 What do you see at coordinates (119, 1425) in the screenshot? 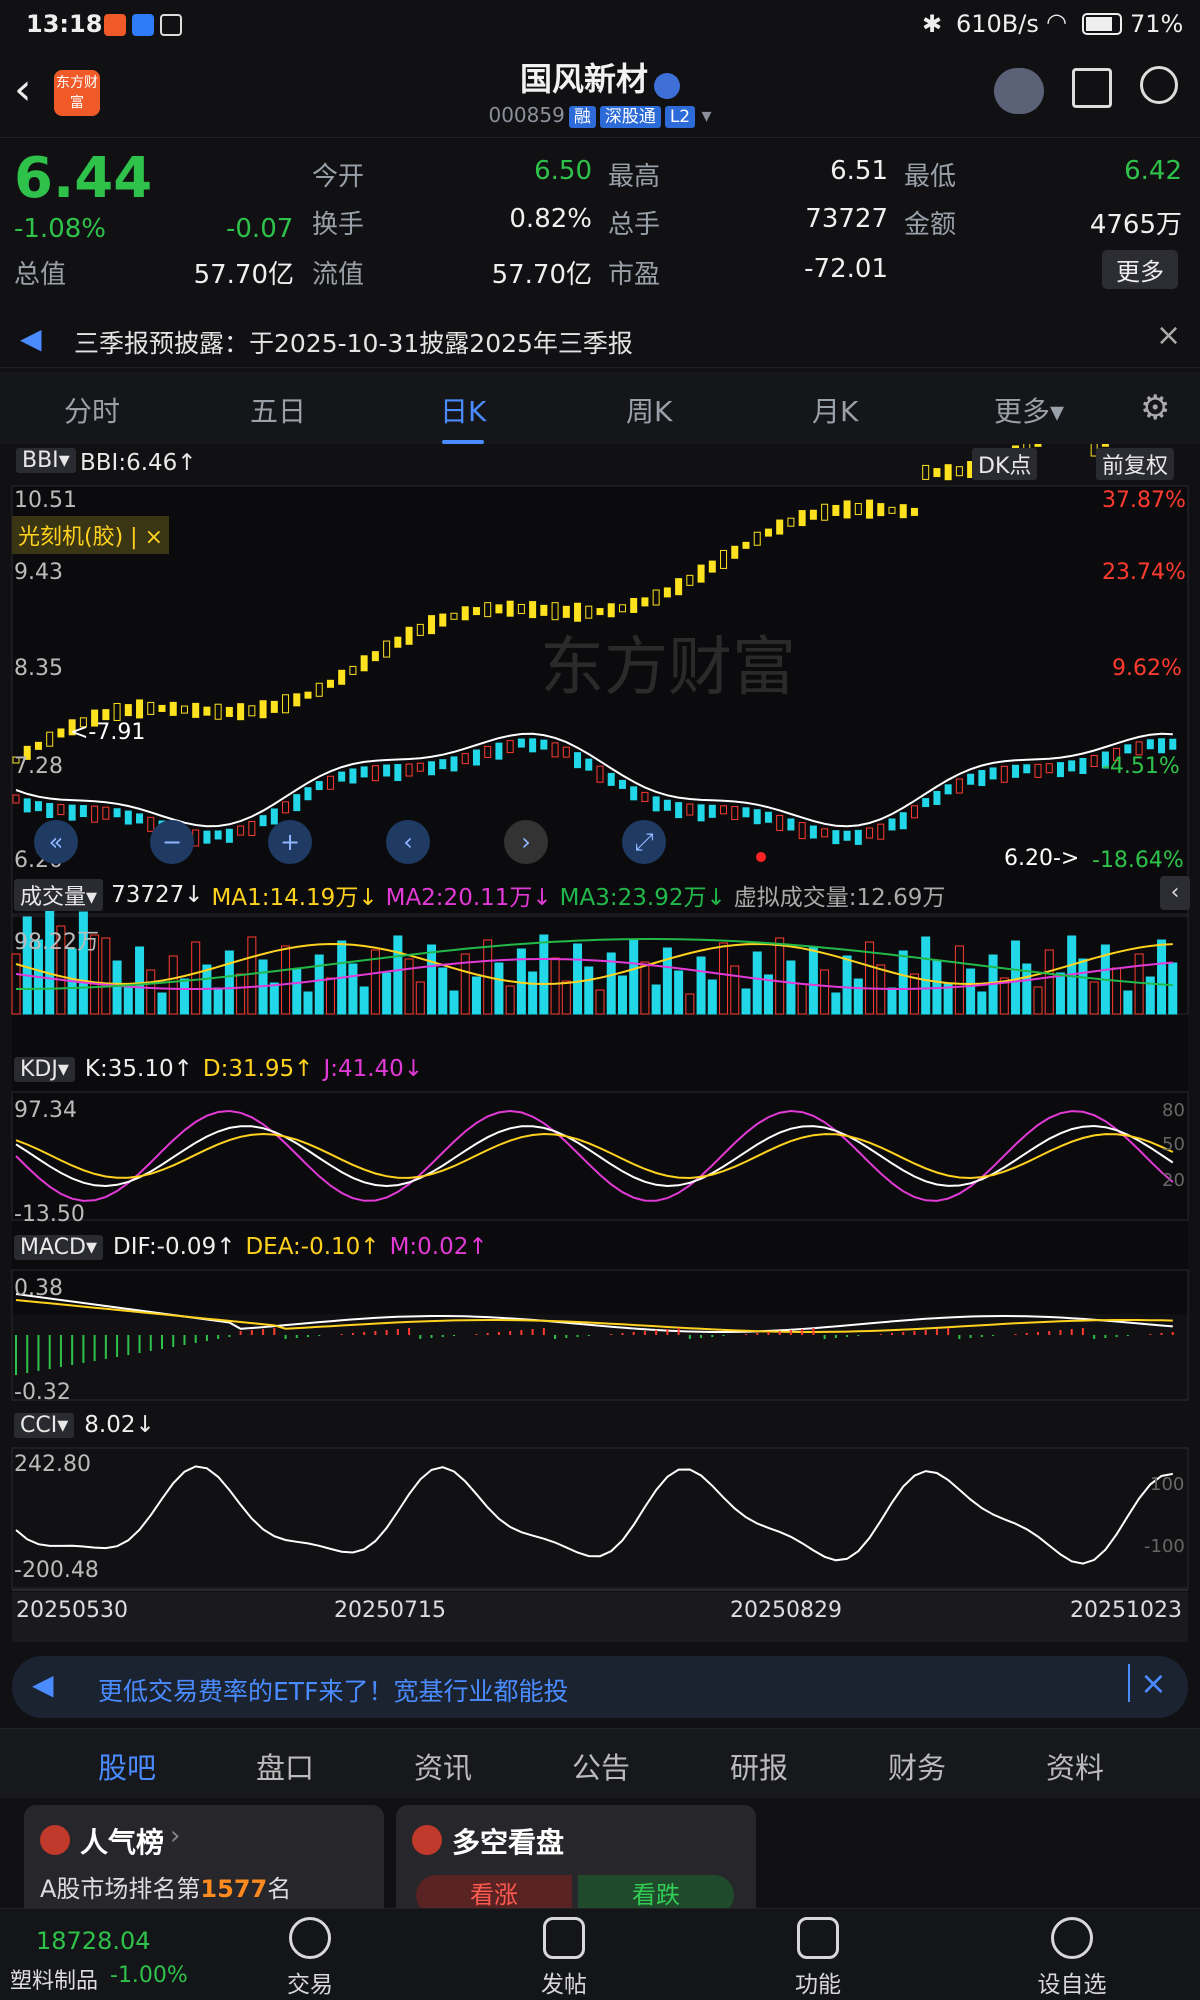
I see `cci-value: 8.02↓` at bounding box center [119, 1425].